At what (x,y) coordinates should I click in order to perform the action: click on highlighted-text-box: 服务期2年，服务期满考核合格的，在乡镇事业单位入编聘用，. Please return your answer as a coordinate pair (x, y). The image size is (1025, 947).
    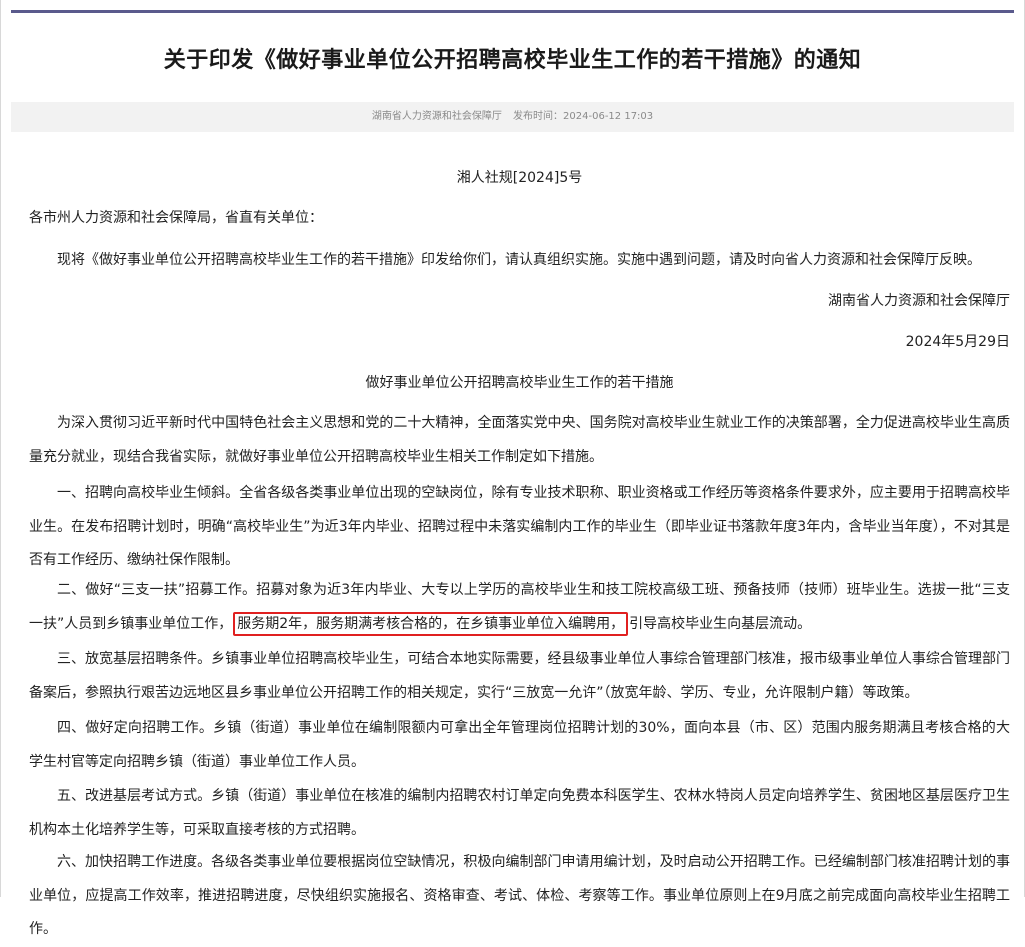
    Looking at the image, I should click on (431, 623).